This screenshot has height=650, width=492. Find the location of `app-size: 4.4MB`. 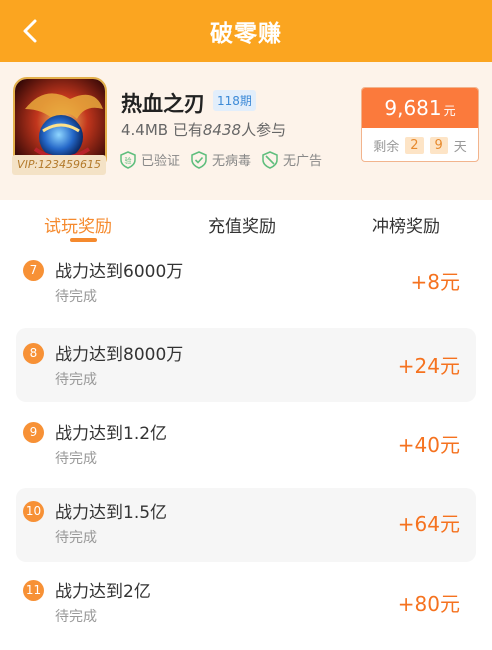

app-size: 4.4MB is located at coordinates (145, 130).